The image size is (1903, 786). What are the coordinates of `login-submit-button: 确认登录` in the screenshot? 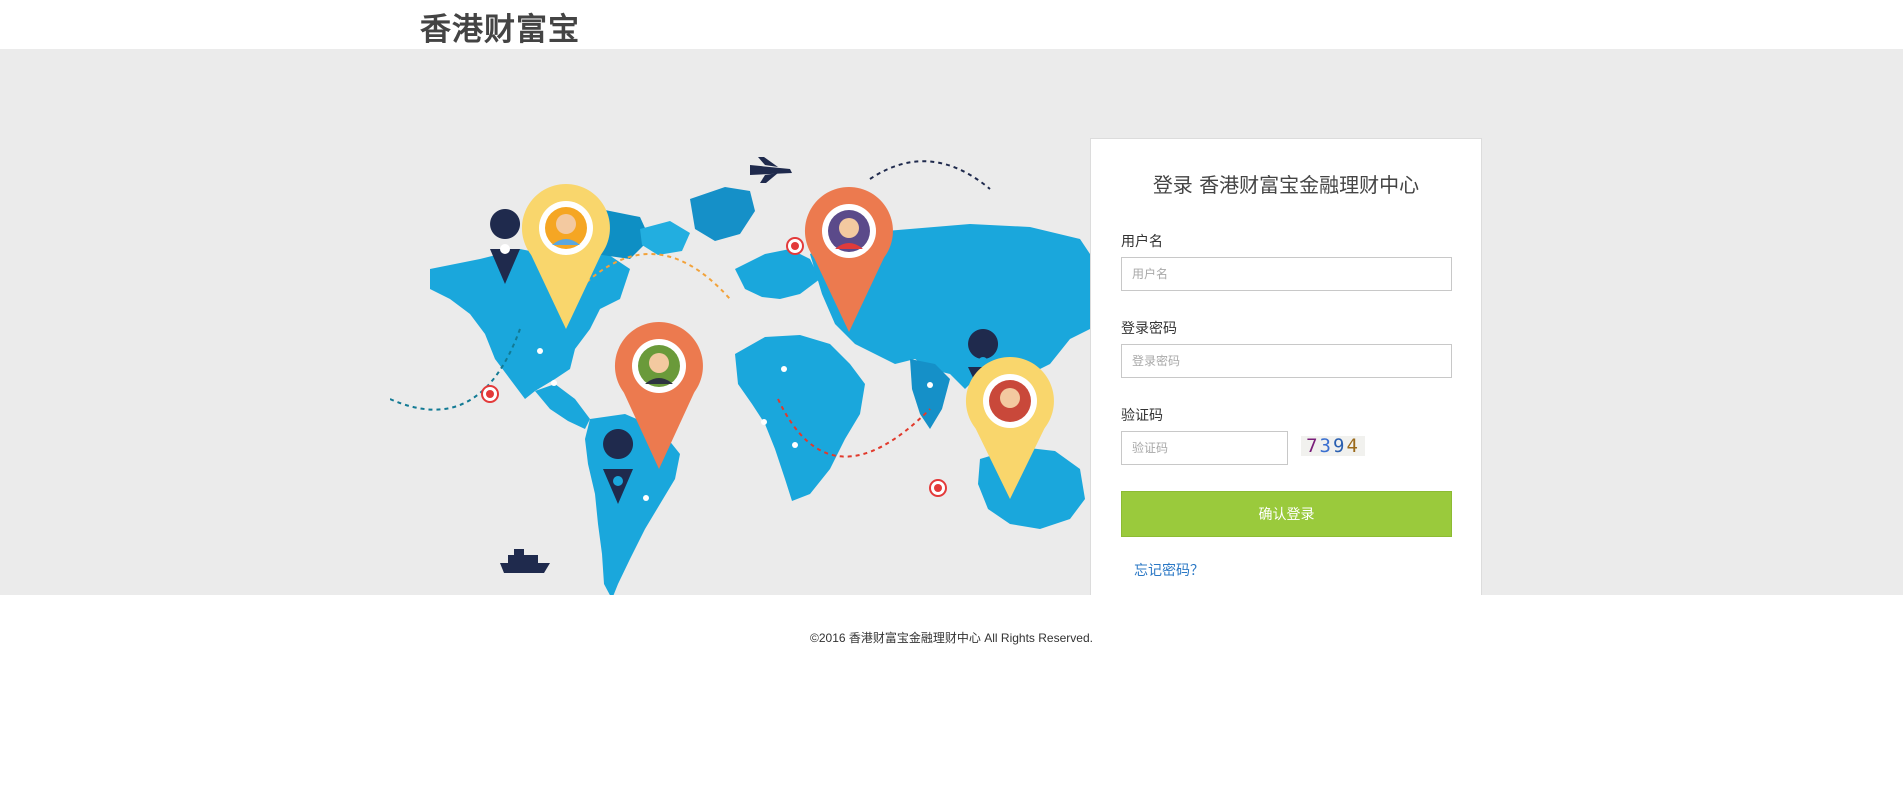 It's located at (1286, 514).